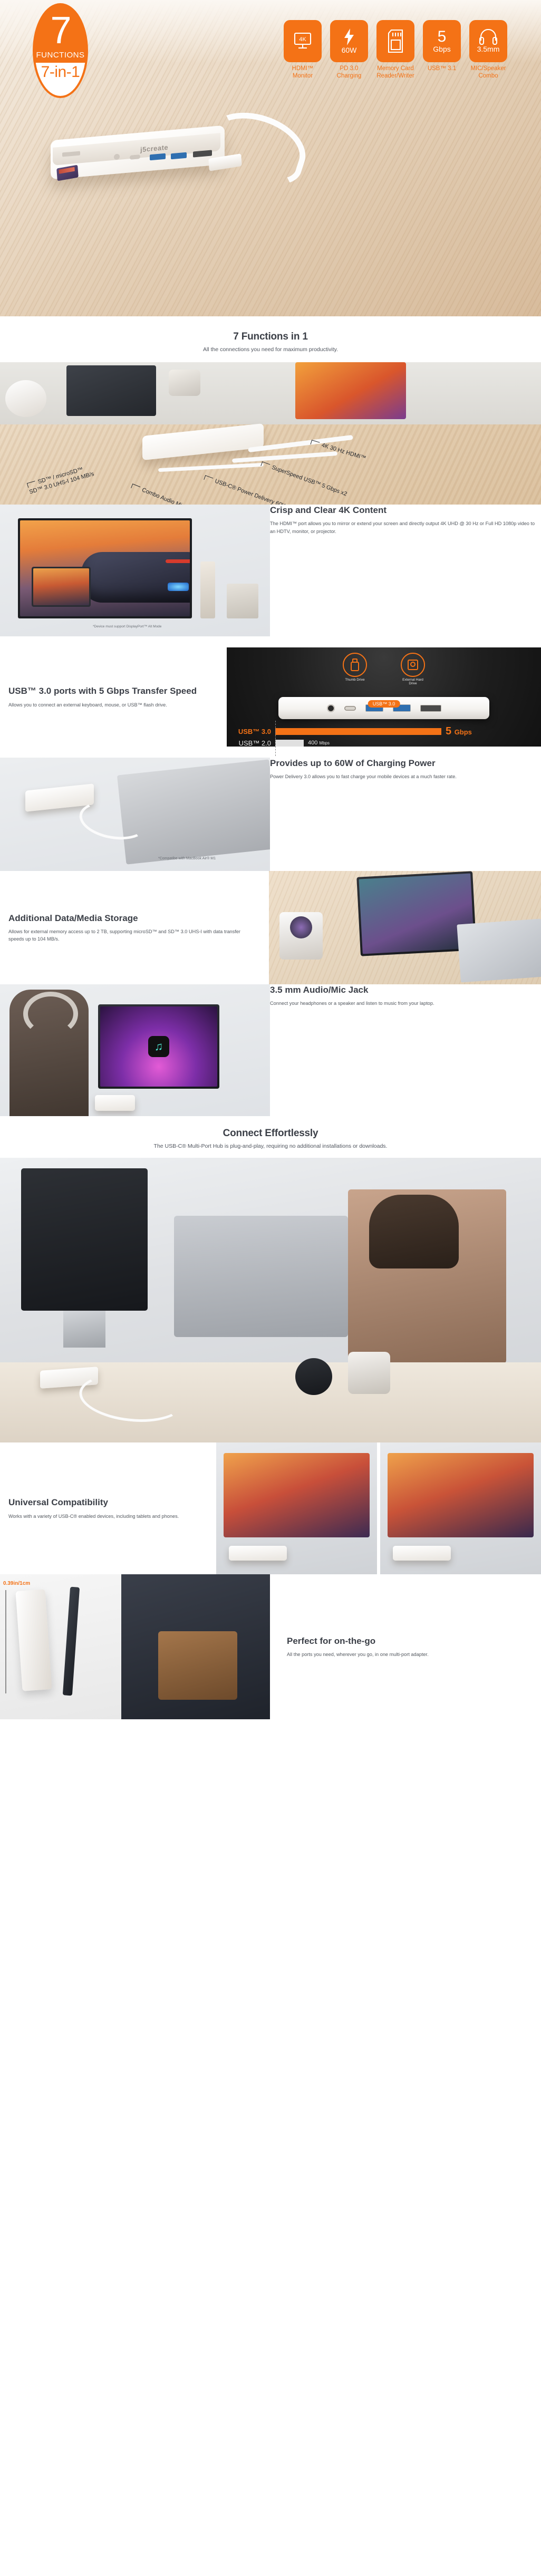 The width and height of the screenshot is (541, 2576). Describe the element at coordinates (350, 390) in the screenshot. I see `diagram-monitor-right` at that location.